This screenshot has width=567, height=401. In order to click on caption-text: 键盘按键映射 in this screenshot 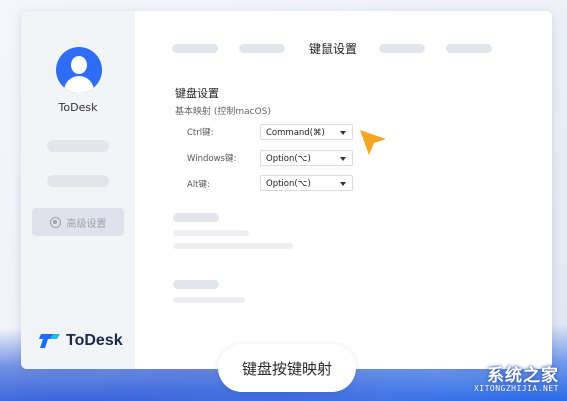, I will do `click(286, 368)`.